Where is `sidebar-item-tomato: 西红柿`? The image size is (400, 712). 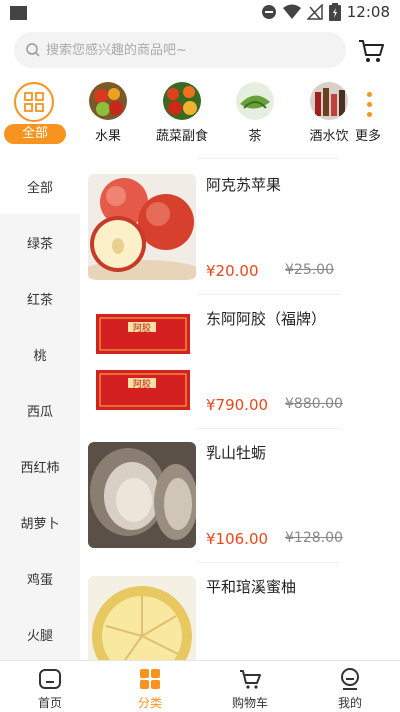
sidebar-item-tomato: 西红柿 is located at coordinates (40, 466).